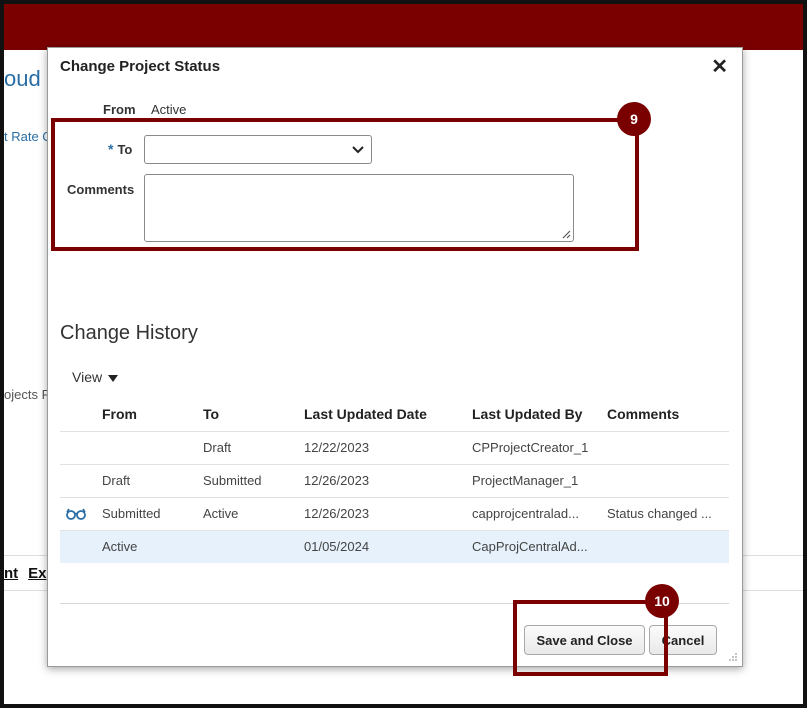 The image size is (807, 708). What do you see at coordinates (152, 480) in the screenshot?
I see `cell-from: Draft` at bounding box center [152, 480].